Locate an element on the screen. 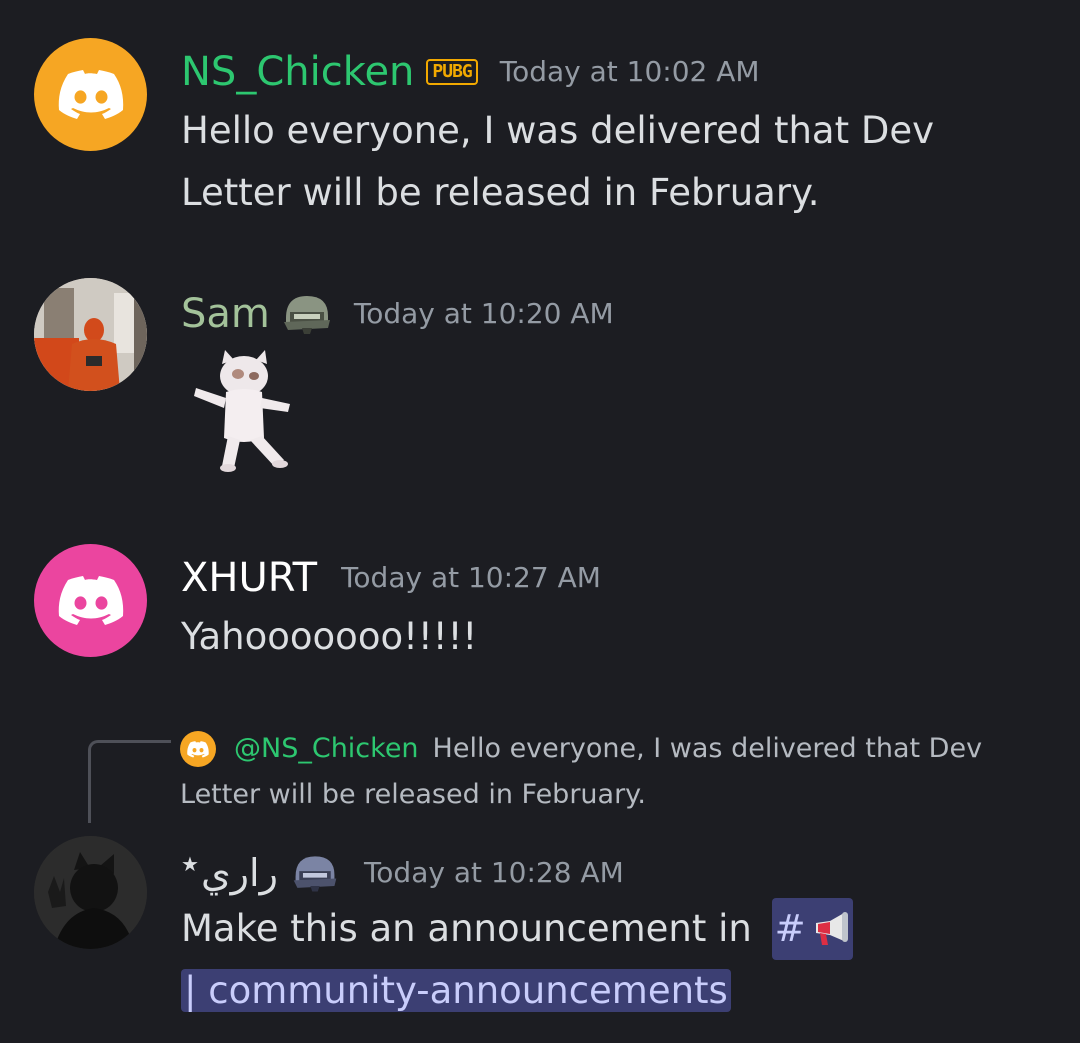 The width and height of the screenshot is (1080, 1043). pubg-badge-icon: PUBG is located at coordinates (452, 72).